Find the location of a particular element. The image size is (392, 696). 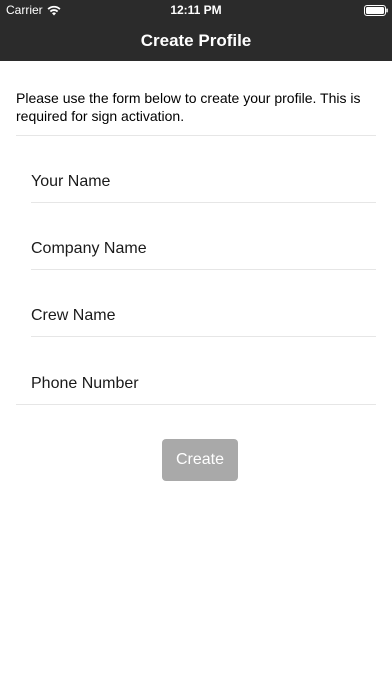

status-time: 12:11 PM is located at coordinates (196, 10).